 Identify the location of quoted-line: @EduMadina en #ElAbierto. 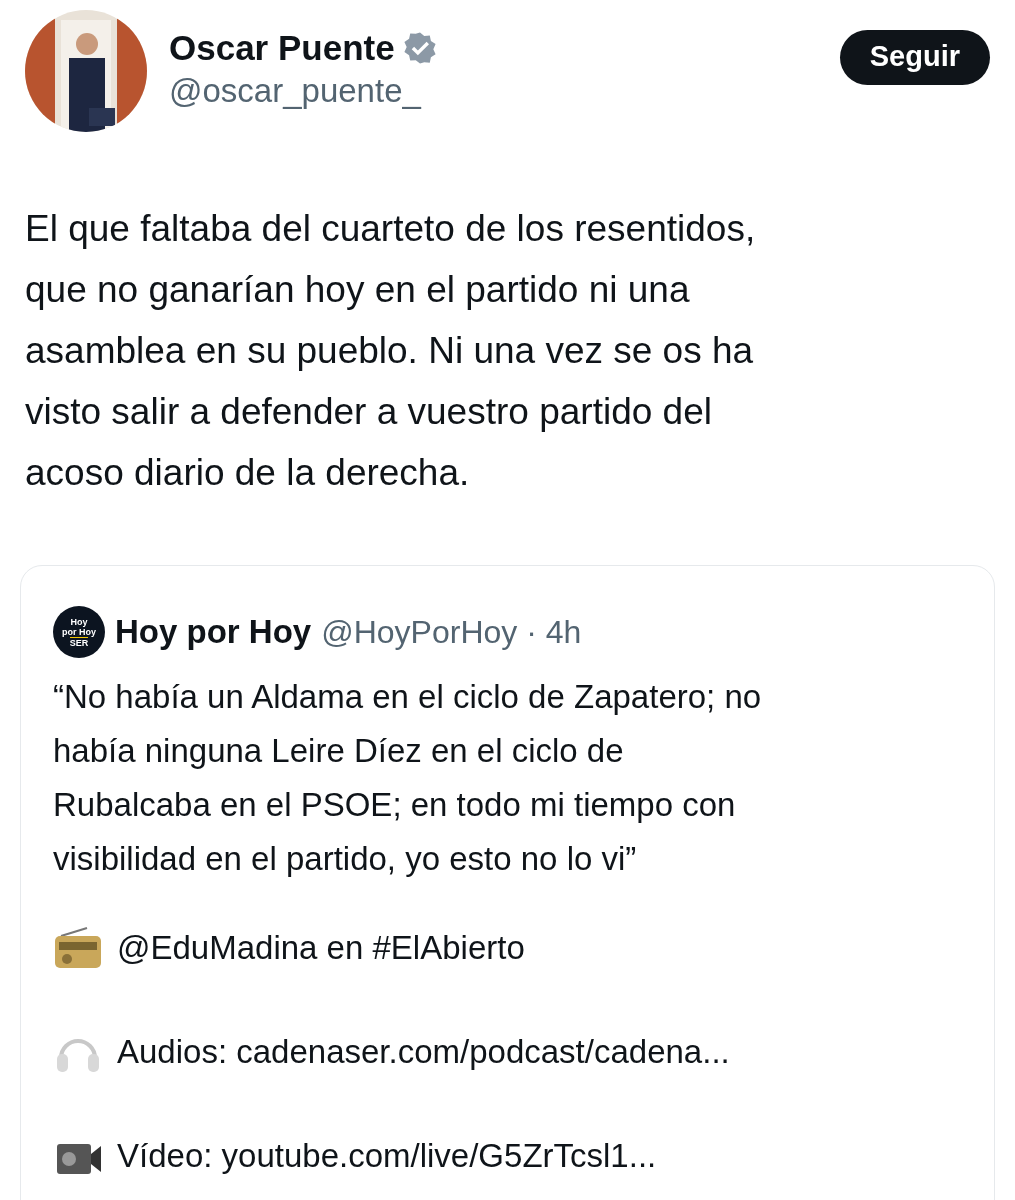
(321, 948).